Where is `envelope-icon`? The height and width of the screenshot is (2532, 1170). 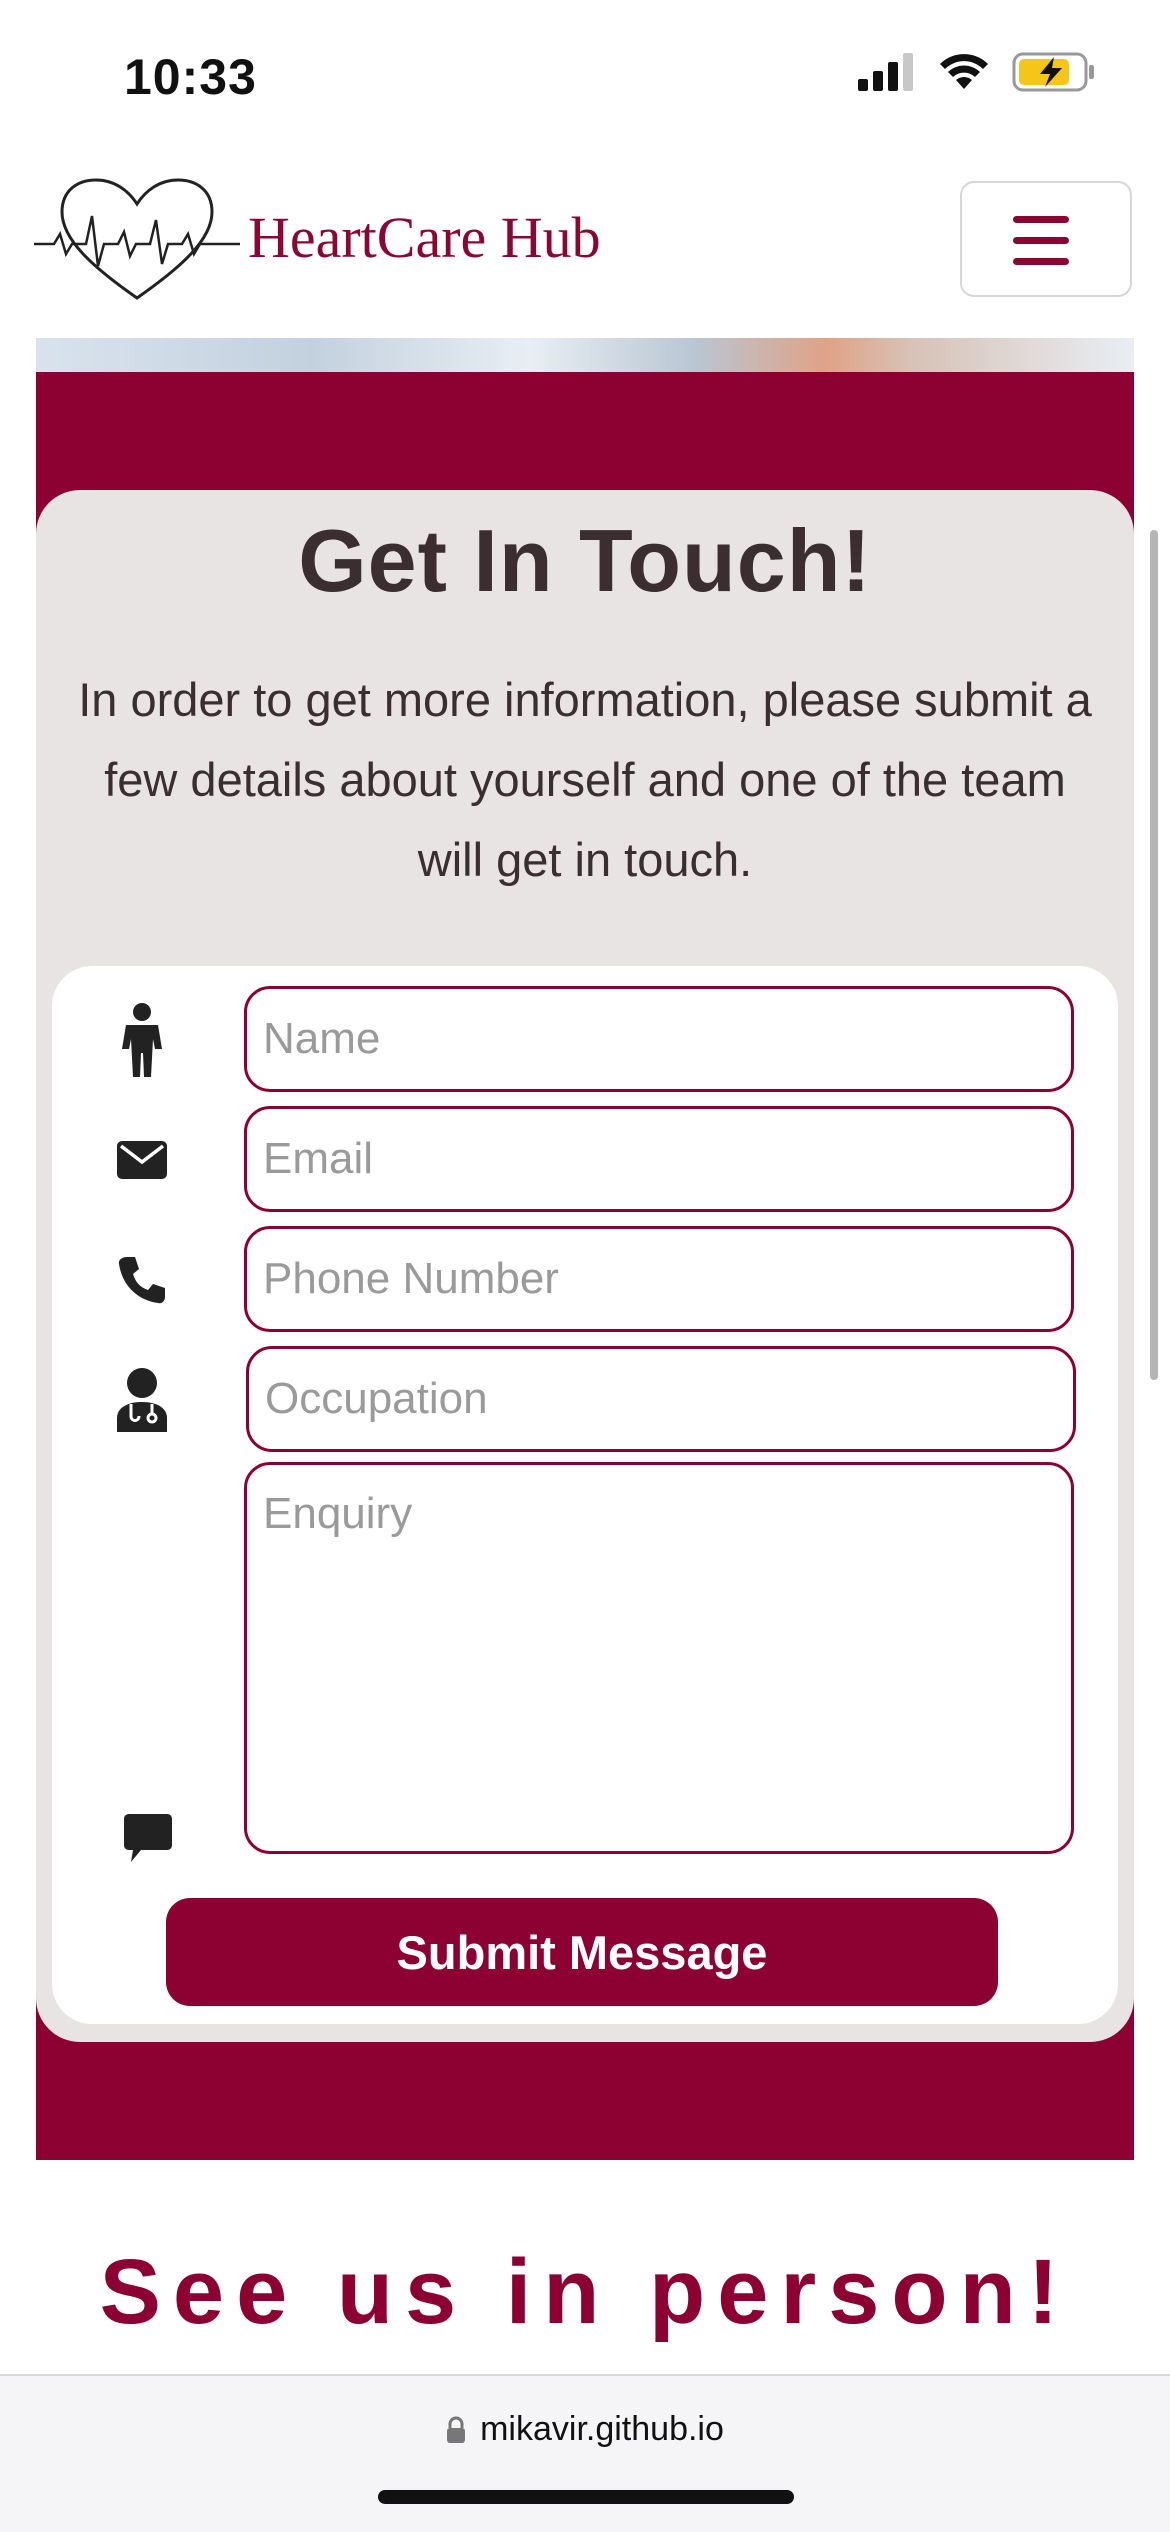 envelope-icon is located at coordinates (142, 1160).